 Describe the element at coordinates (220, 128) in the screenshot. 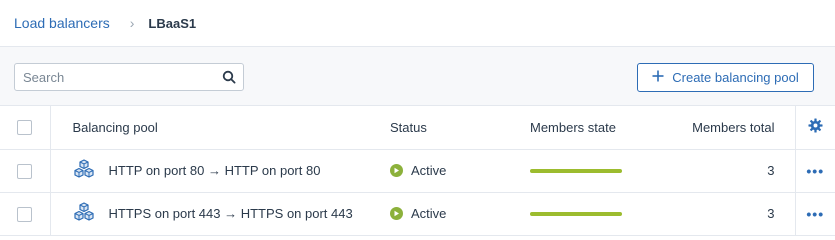

I see `header-balancing-pool: Balancing pool` at that location.